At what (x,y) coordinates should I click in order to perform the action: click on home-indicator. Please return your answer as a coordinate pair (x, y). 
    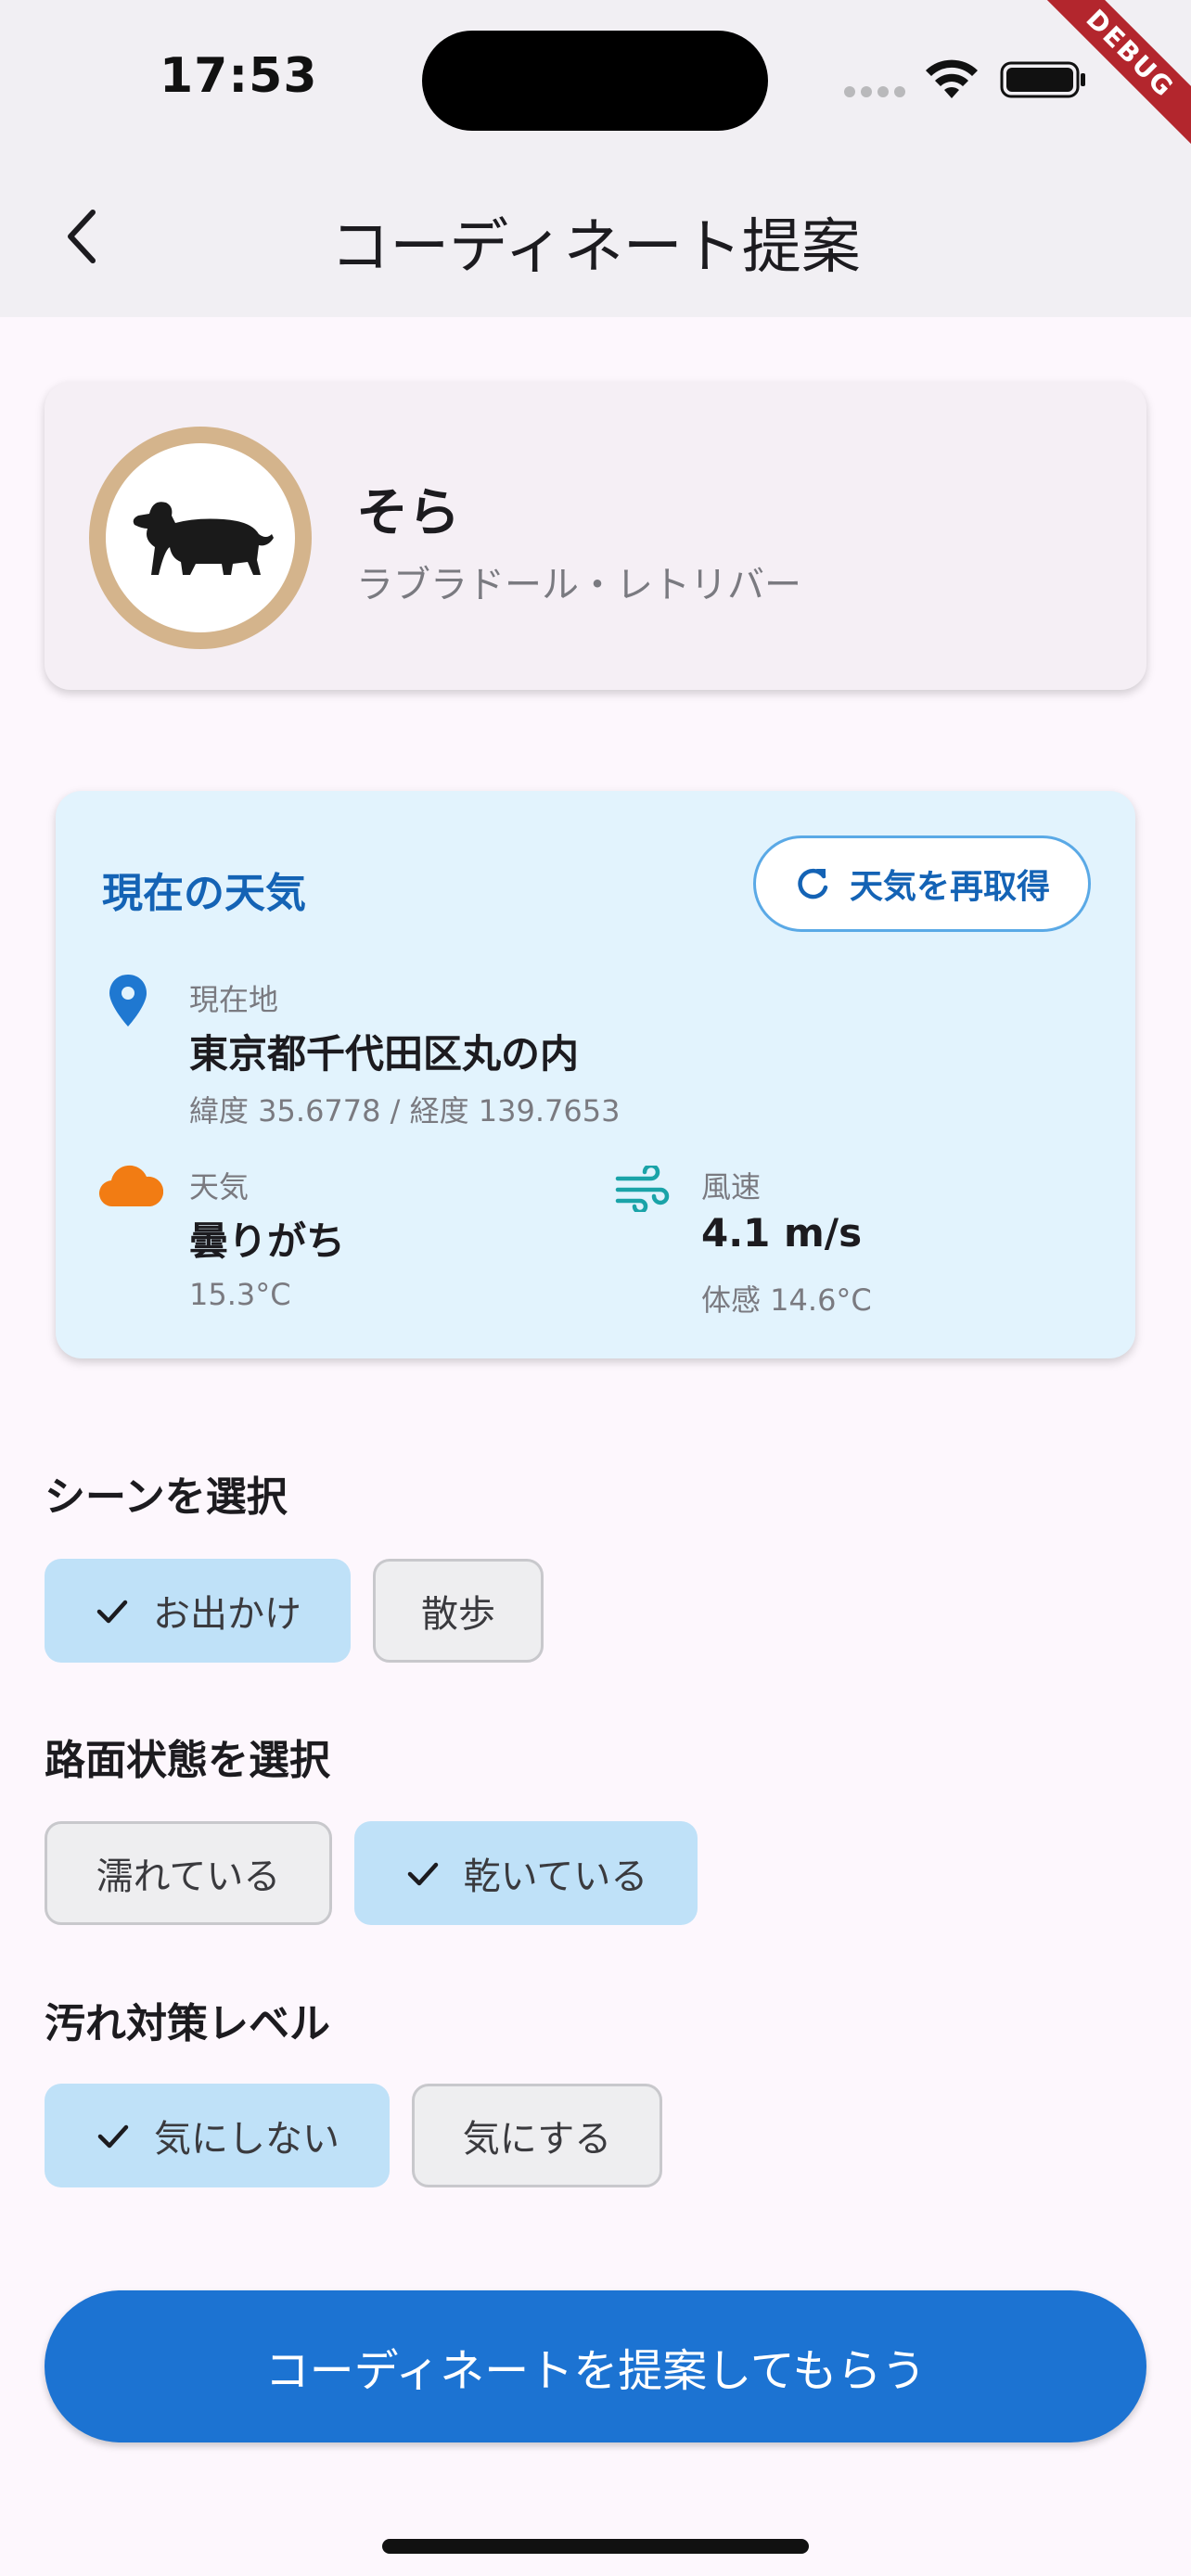
    Looking at the image, I should click on (595, 2546).